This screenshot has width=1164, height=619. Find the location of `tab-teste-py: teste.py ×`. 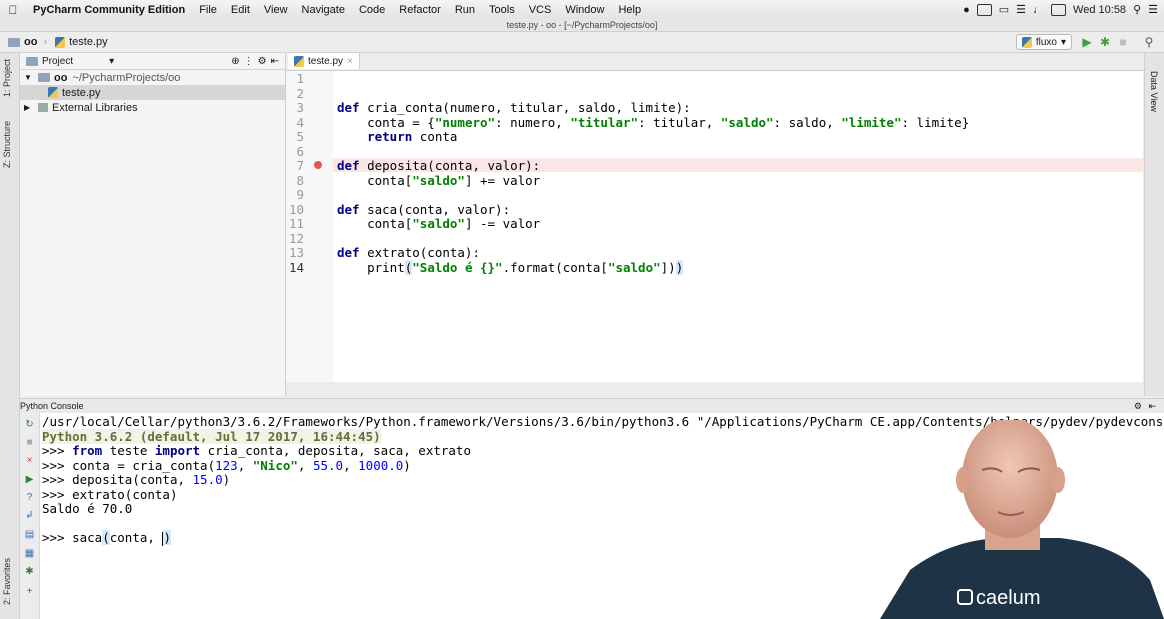

tab-teste-py: teste.py × is located at coordinates (324, 61).